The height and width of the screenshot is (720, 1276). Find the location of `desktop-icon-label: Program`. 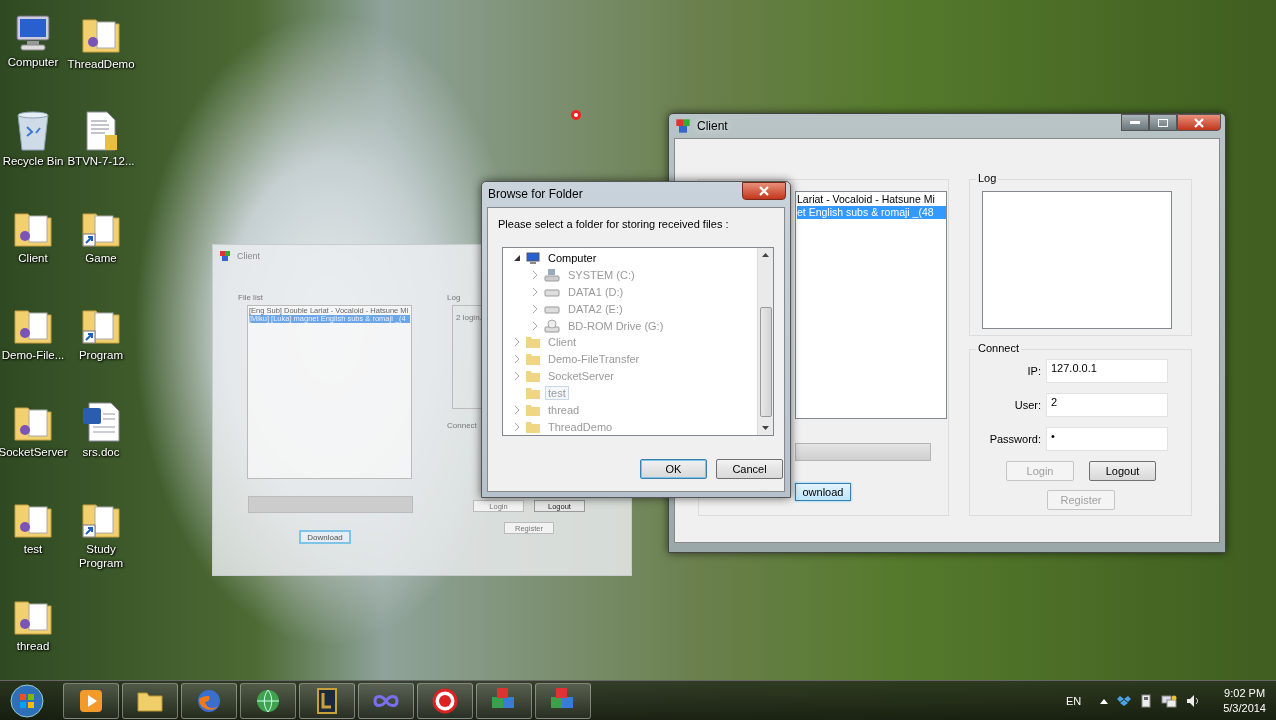

desktop-icon-label: Program is located at coordinates (101, 355).